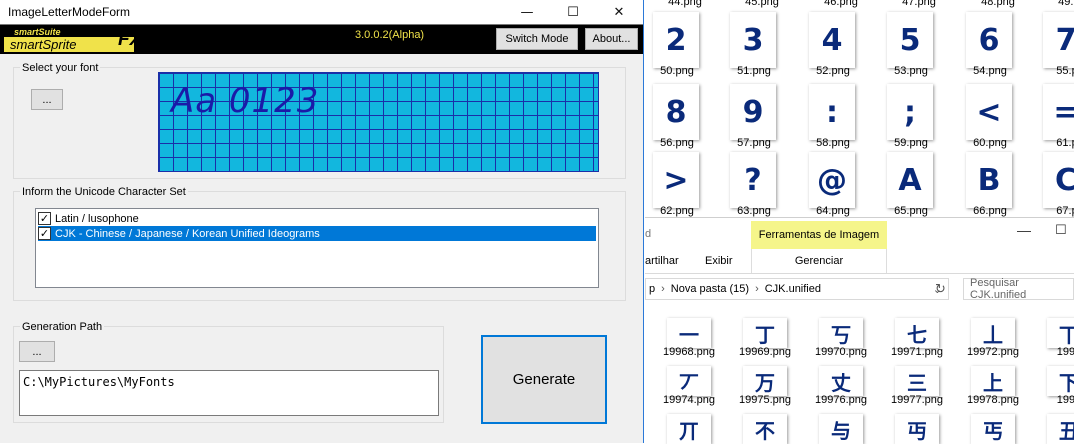 This screenshot has width=1074, height=444. Describe the element at coordinates (650, 289) in the screenshot. I see `breadcrumb-part: p` at that location.